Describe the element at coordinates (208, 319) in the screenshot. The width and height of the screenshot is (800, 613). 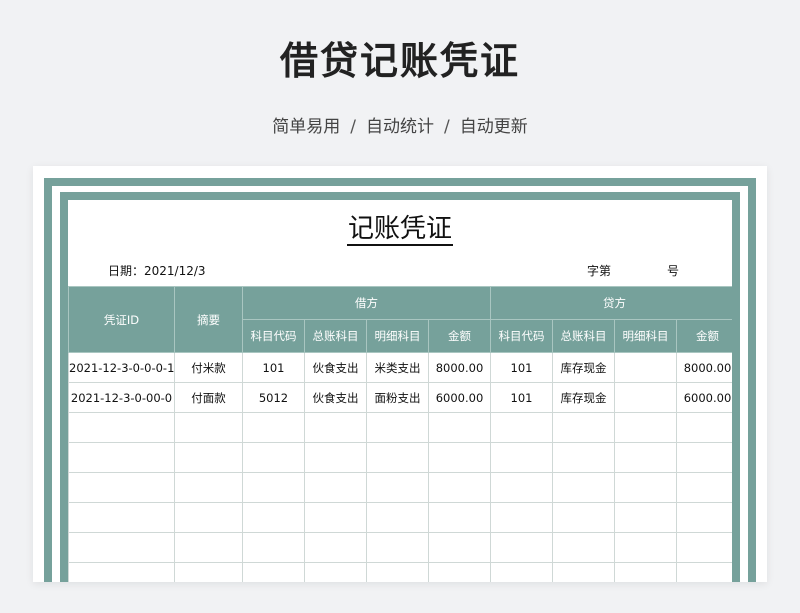
I see `col-summary: 摘要` at that location.